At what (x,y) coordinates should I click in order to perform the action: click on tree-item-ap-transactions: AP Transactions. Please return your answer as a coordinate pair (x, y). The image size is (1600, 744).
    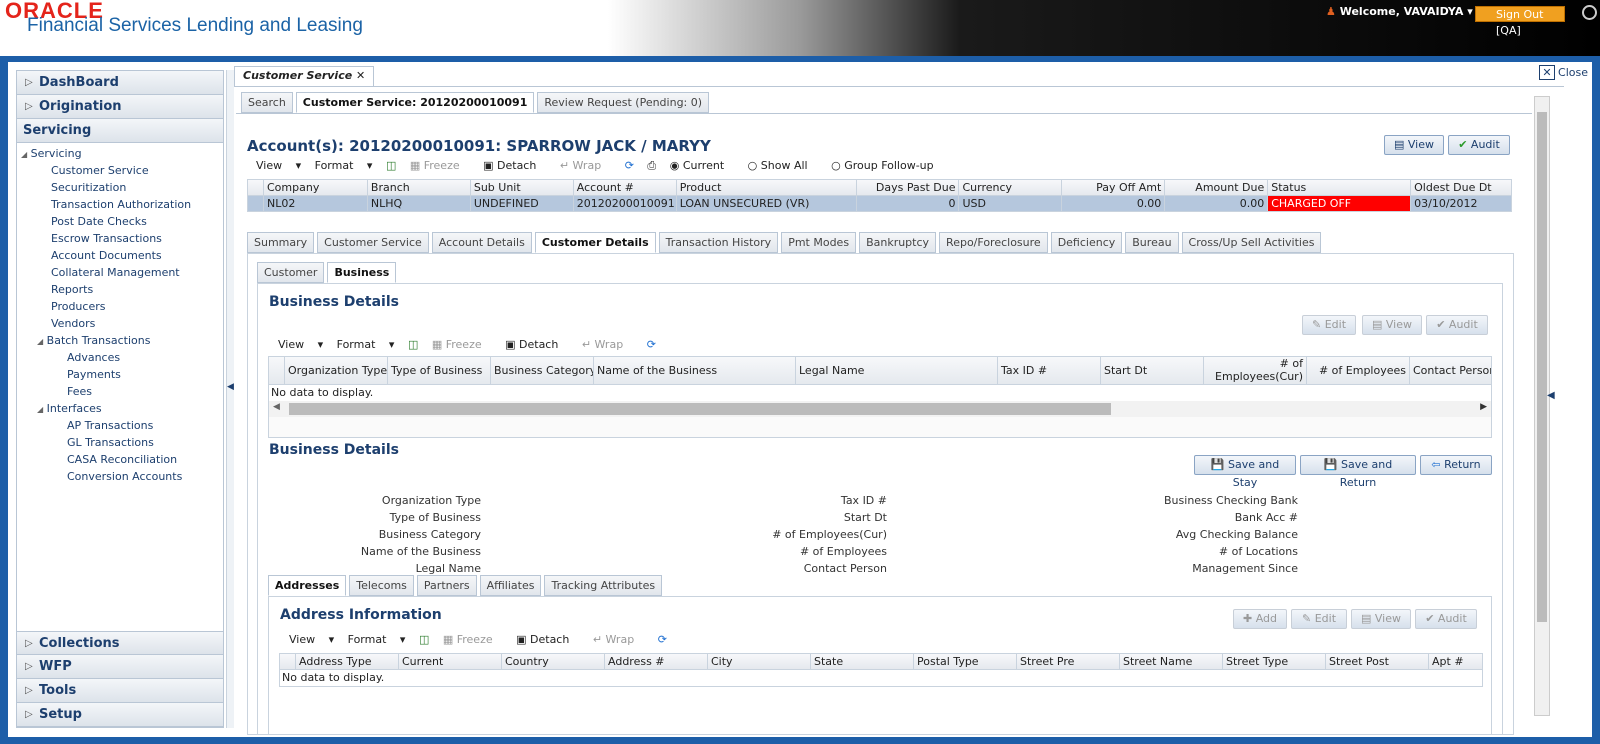
    Looking at the image, I should click on (120, 425).